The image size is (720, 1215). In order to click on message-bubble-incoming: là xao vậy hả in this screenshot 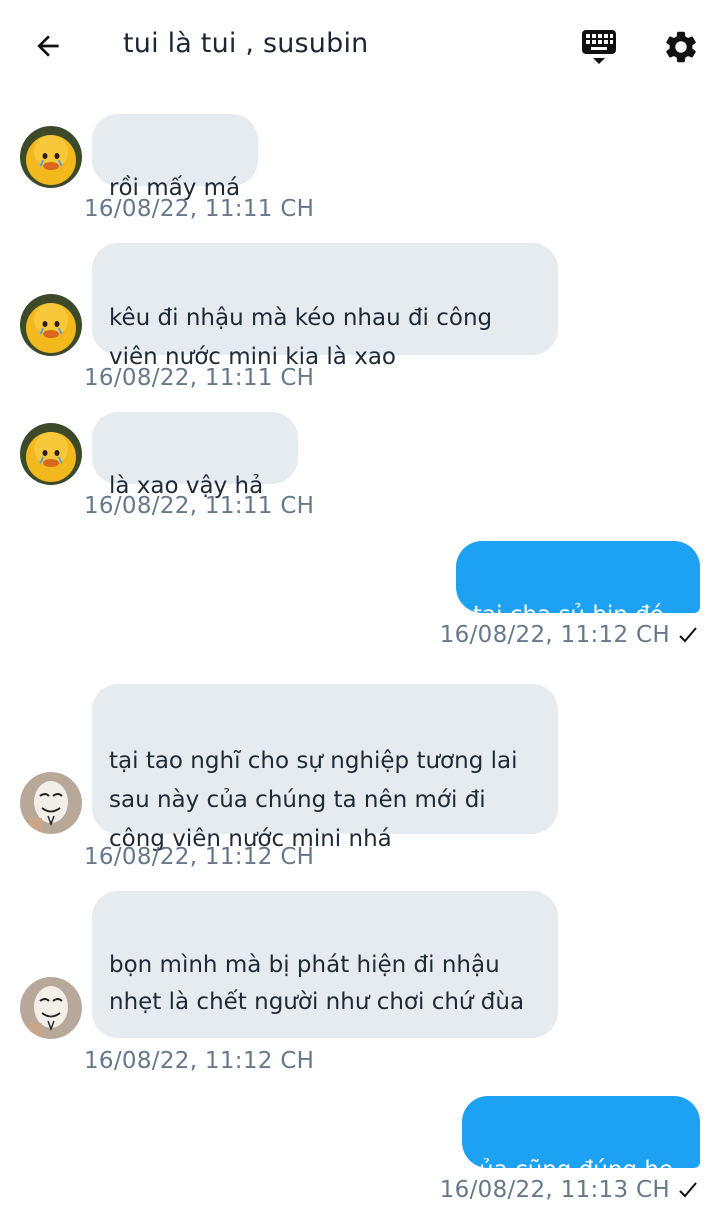, I will do `click(195, 455)`.